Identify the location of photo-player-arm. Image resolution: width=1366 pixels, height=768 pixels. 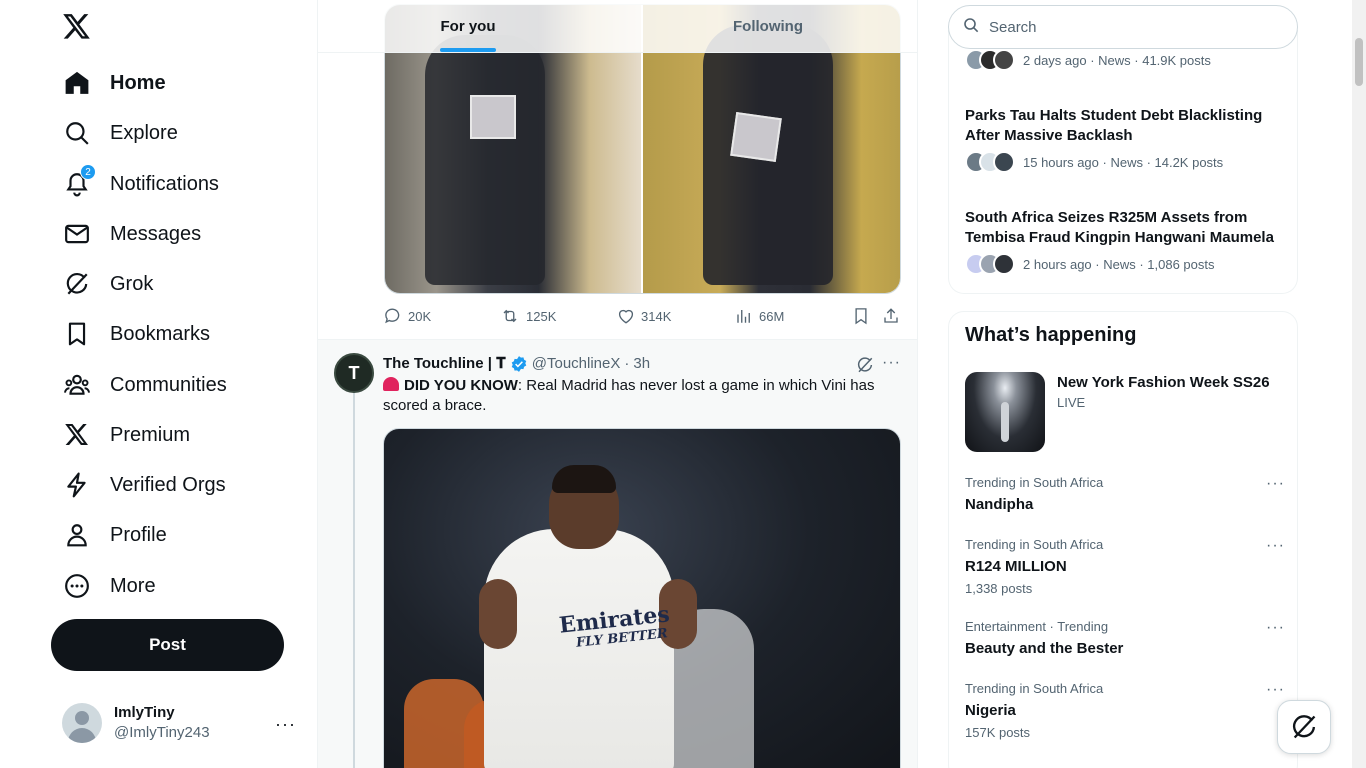
(498, 614).